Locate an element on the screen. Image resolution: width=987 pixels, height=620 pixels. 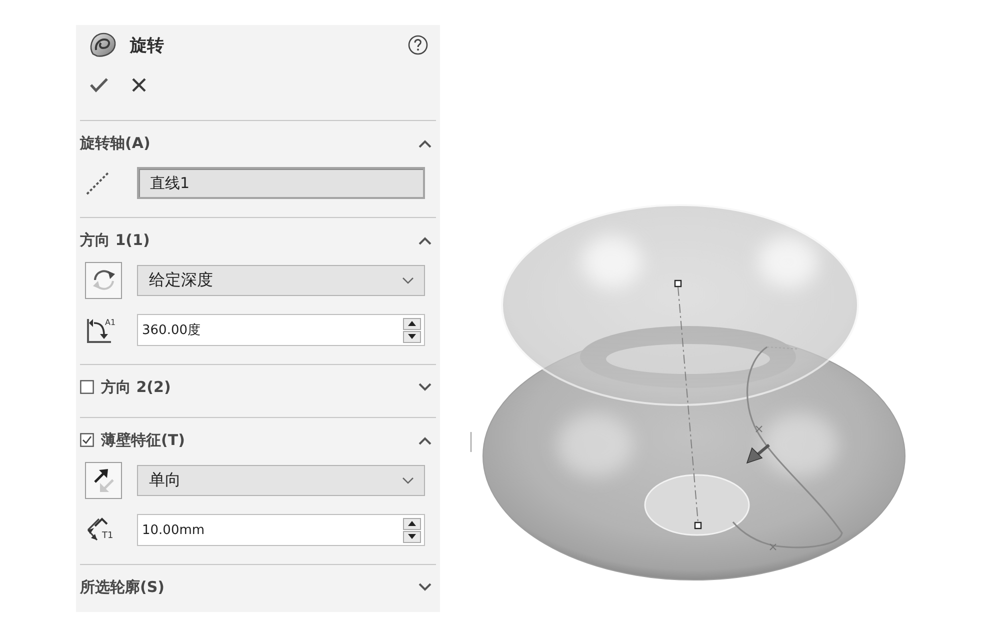
circular-arrows-icon is located at coordinates (103, 280).